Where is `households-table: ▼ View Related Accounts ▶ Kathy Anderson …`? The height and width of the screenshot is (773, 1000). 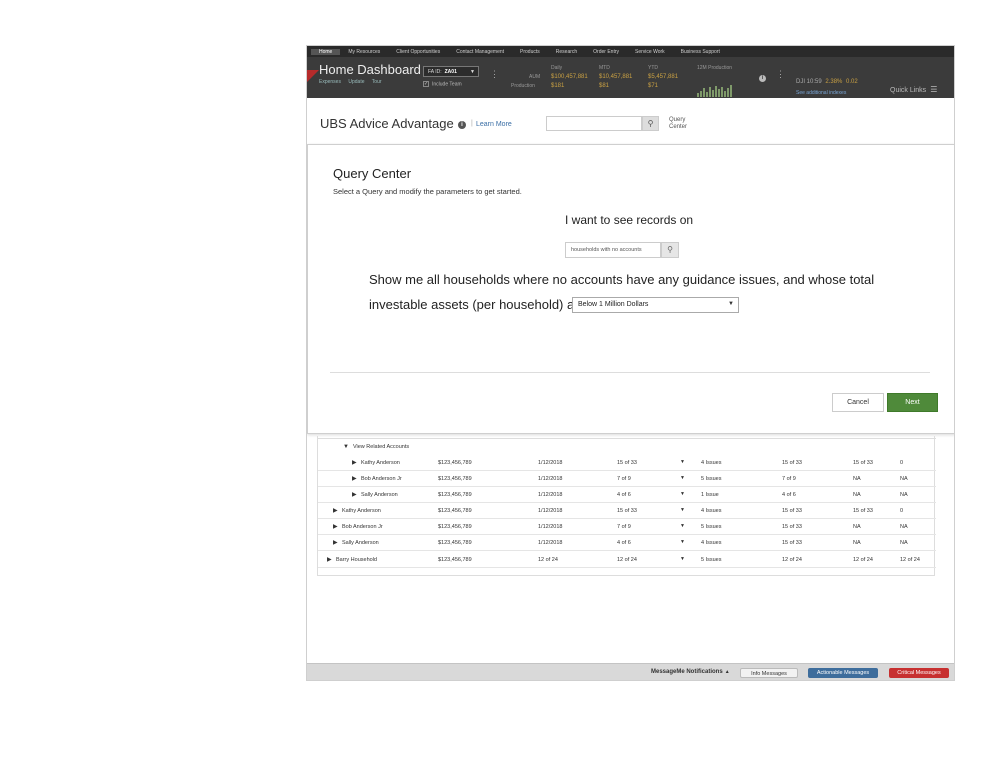 households-table: ▼ View Related Accounts ▶ Kathy Anderson … is located at coordinates (626, 506).